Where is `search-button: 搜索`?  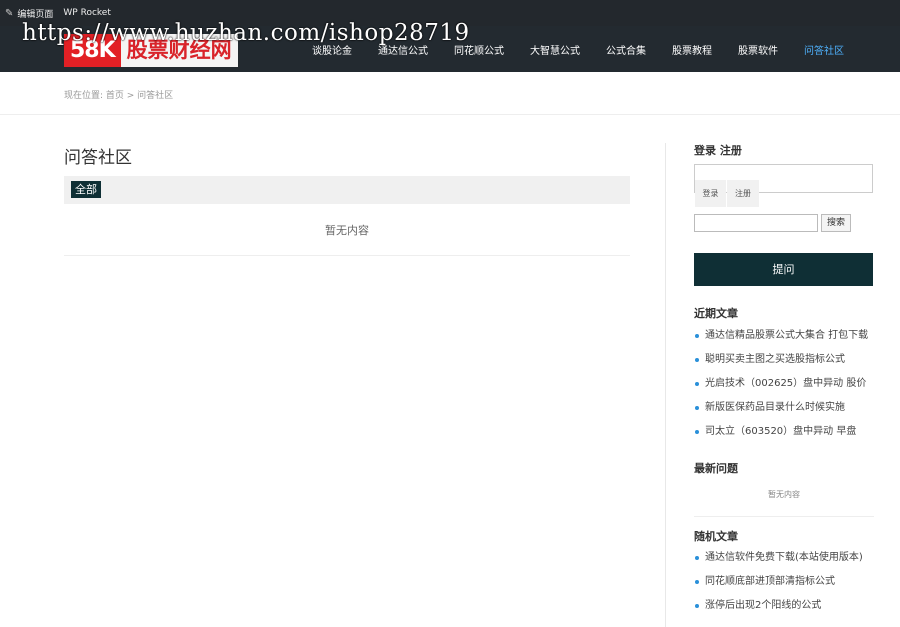 search-button: 搜索 is located at coordinates (836, 223).